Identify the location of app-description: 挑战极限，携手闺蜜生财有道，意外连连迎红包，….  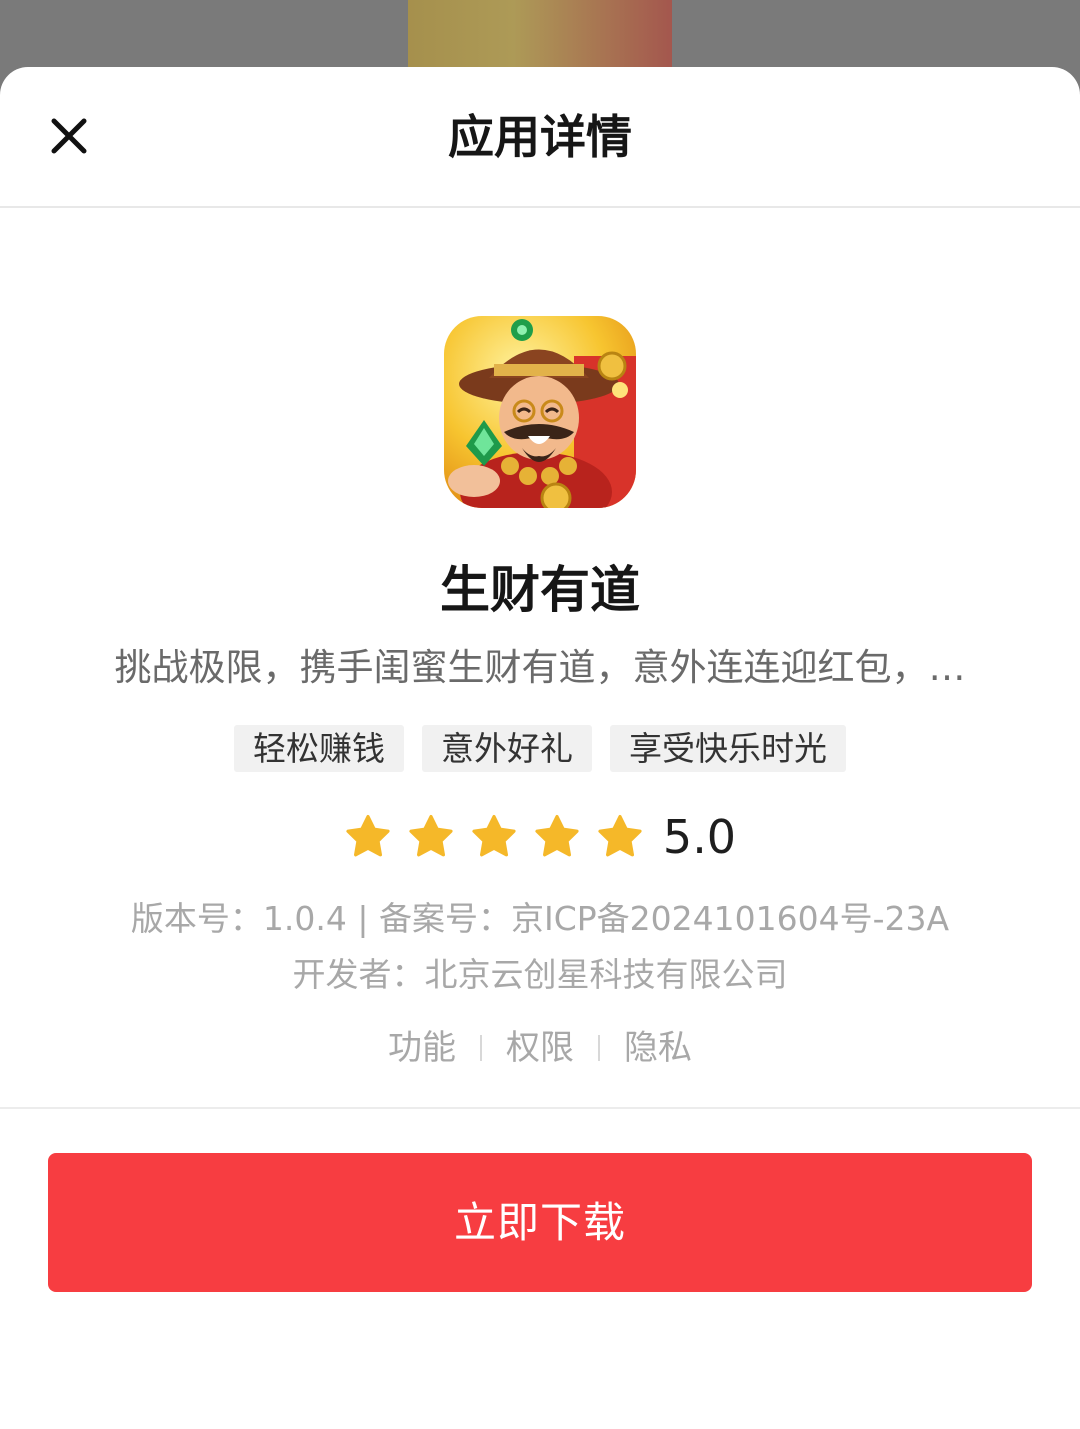
(540, 667).